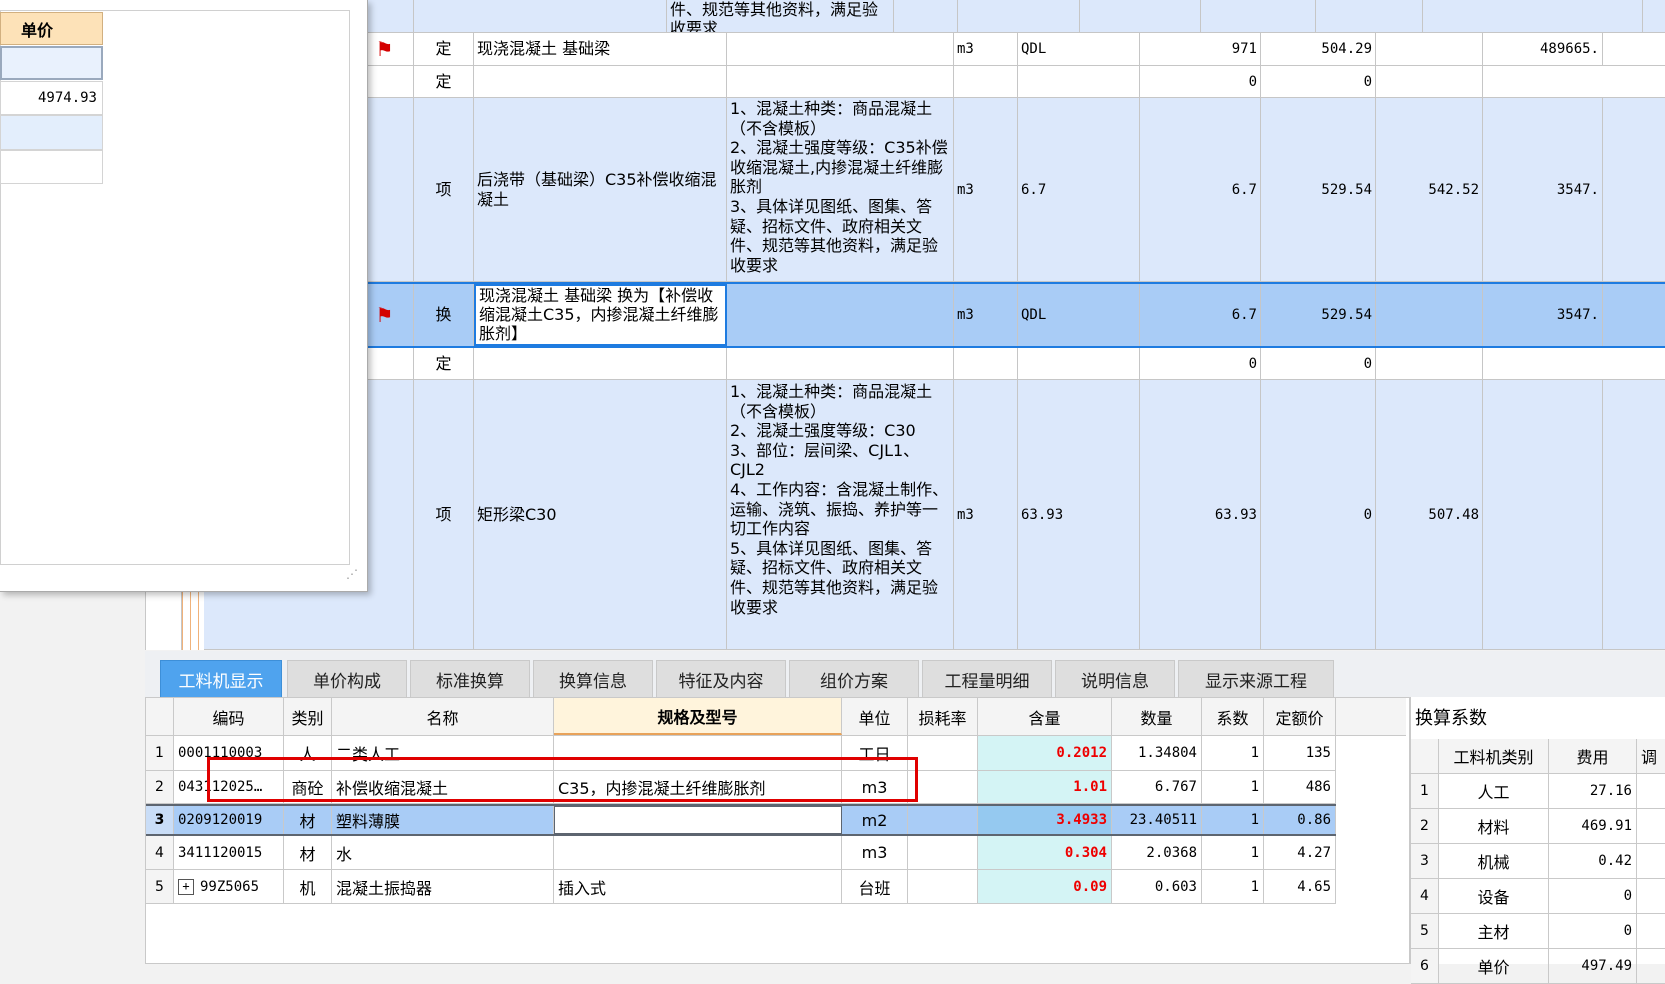 This screenshot has width=1665, height=984. Describe the element at coordinates (741, 853) in the screenshot. I see `material-row: 4 3411120015 材 水 m3 0.304 2.0368 1 4.27` at that location.